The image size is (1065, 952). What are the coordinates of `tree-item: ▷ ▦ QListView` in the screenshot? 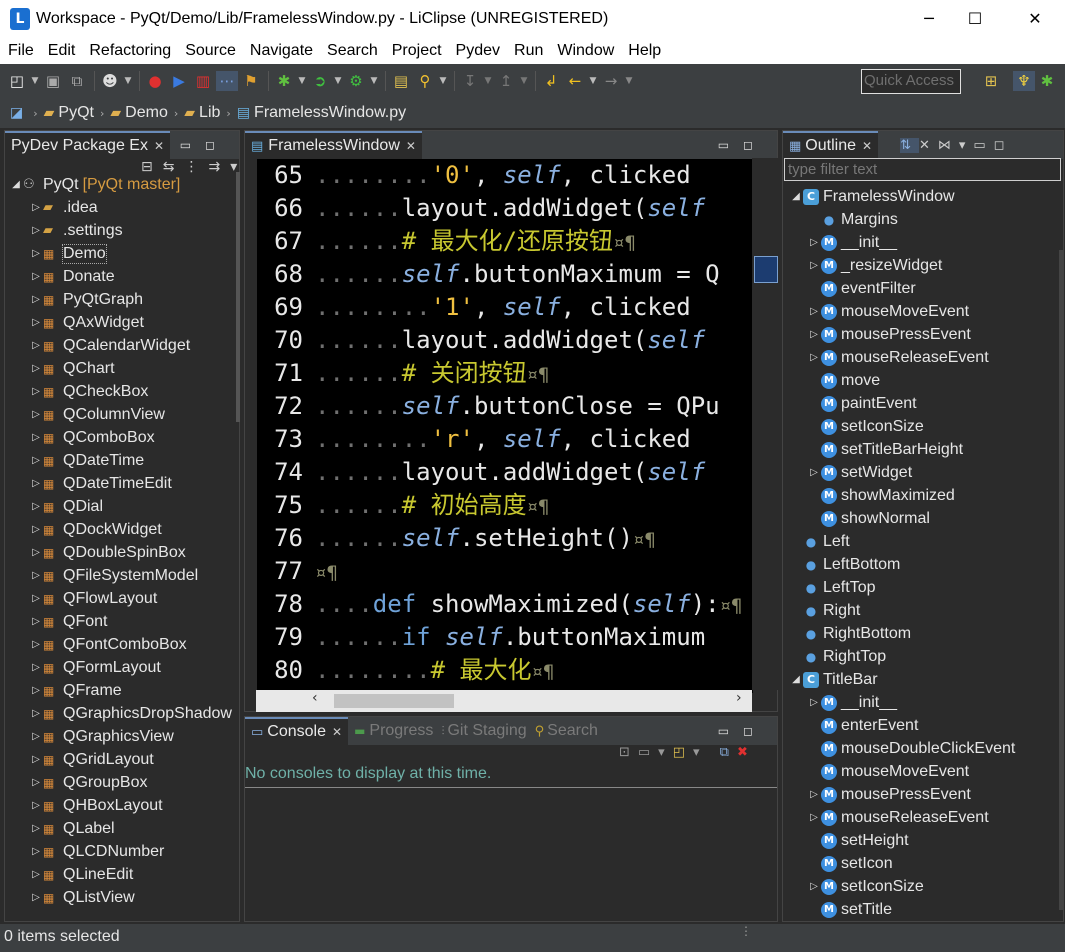 It's located at (122, 897).